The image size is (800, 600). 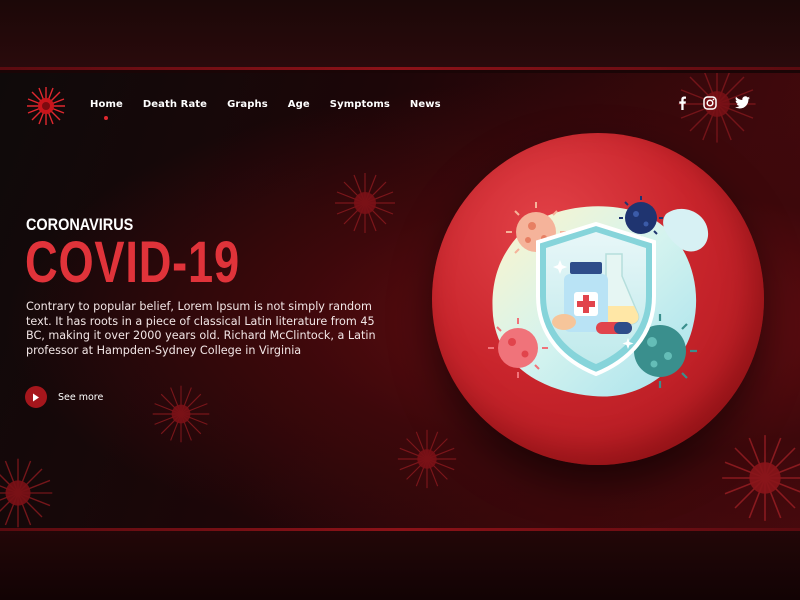 I want to click on see-more-label: See more, so click(x=81, y=397).